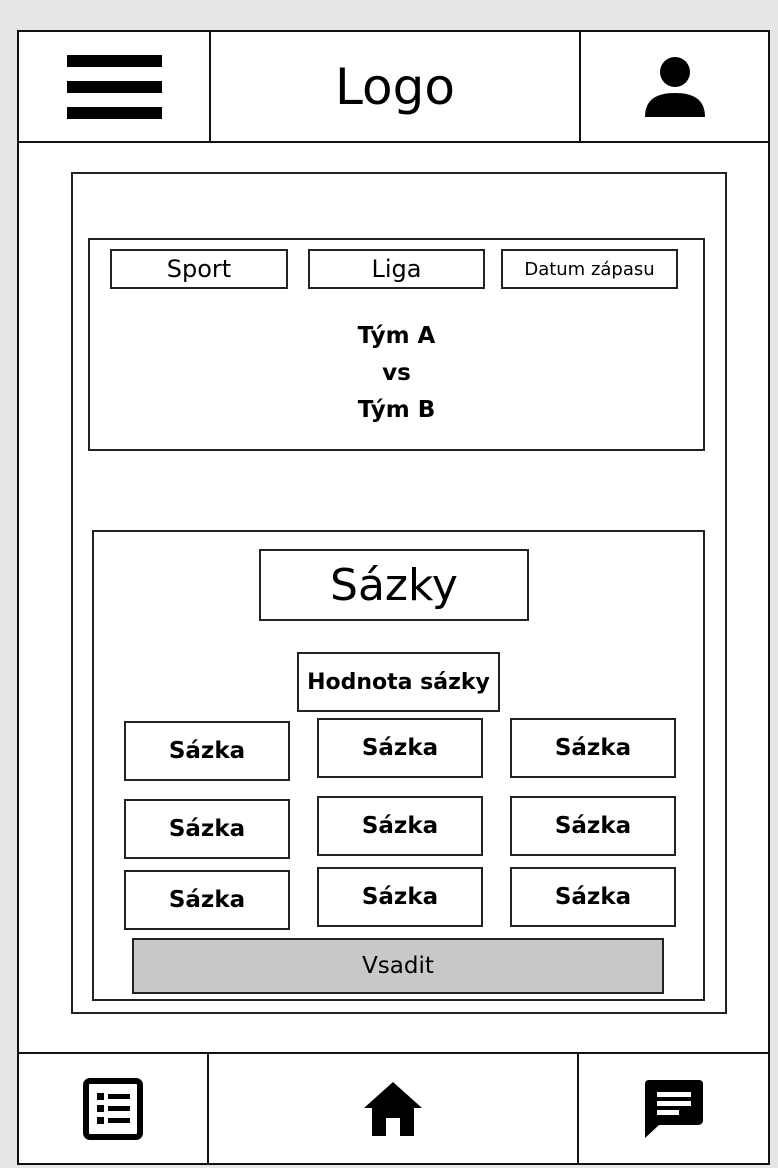  I want to click on logo-cell: Logo, so click(396, 86).